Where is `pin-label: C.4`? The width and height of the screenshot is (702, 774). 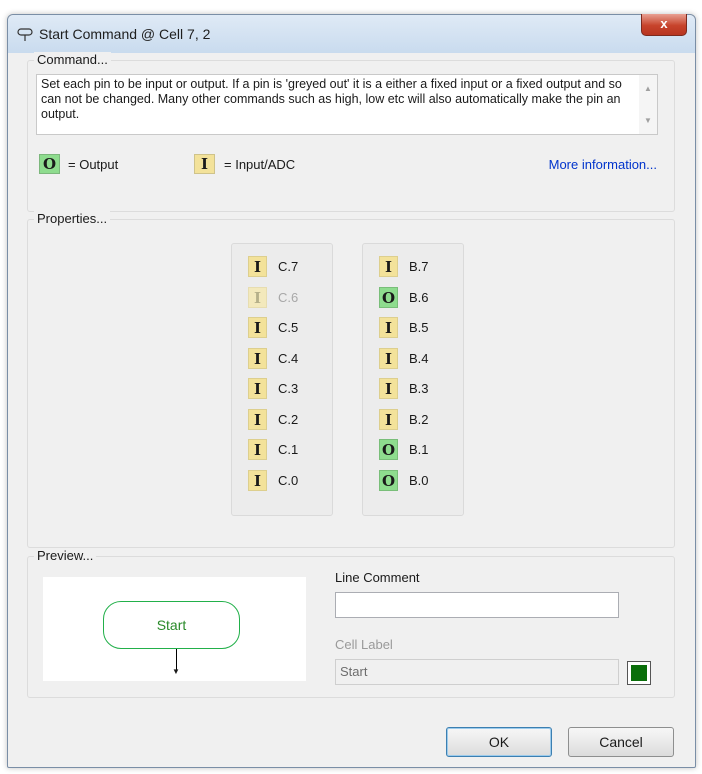 pin-label: C.4 is located at coordinates (288, 358).